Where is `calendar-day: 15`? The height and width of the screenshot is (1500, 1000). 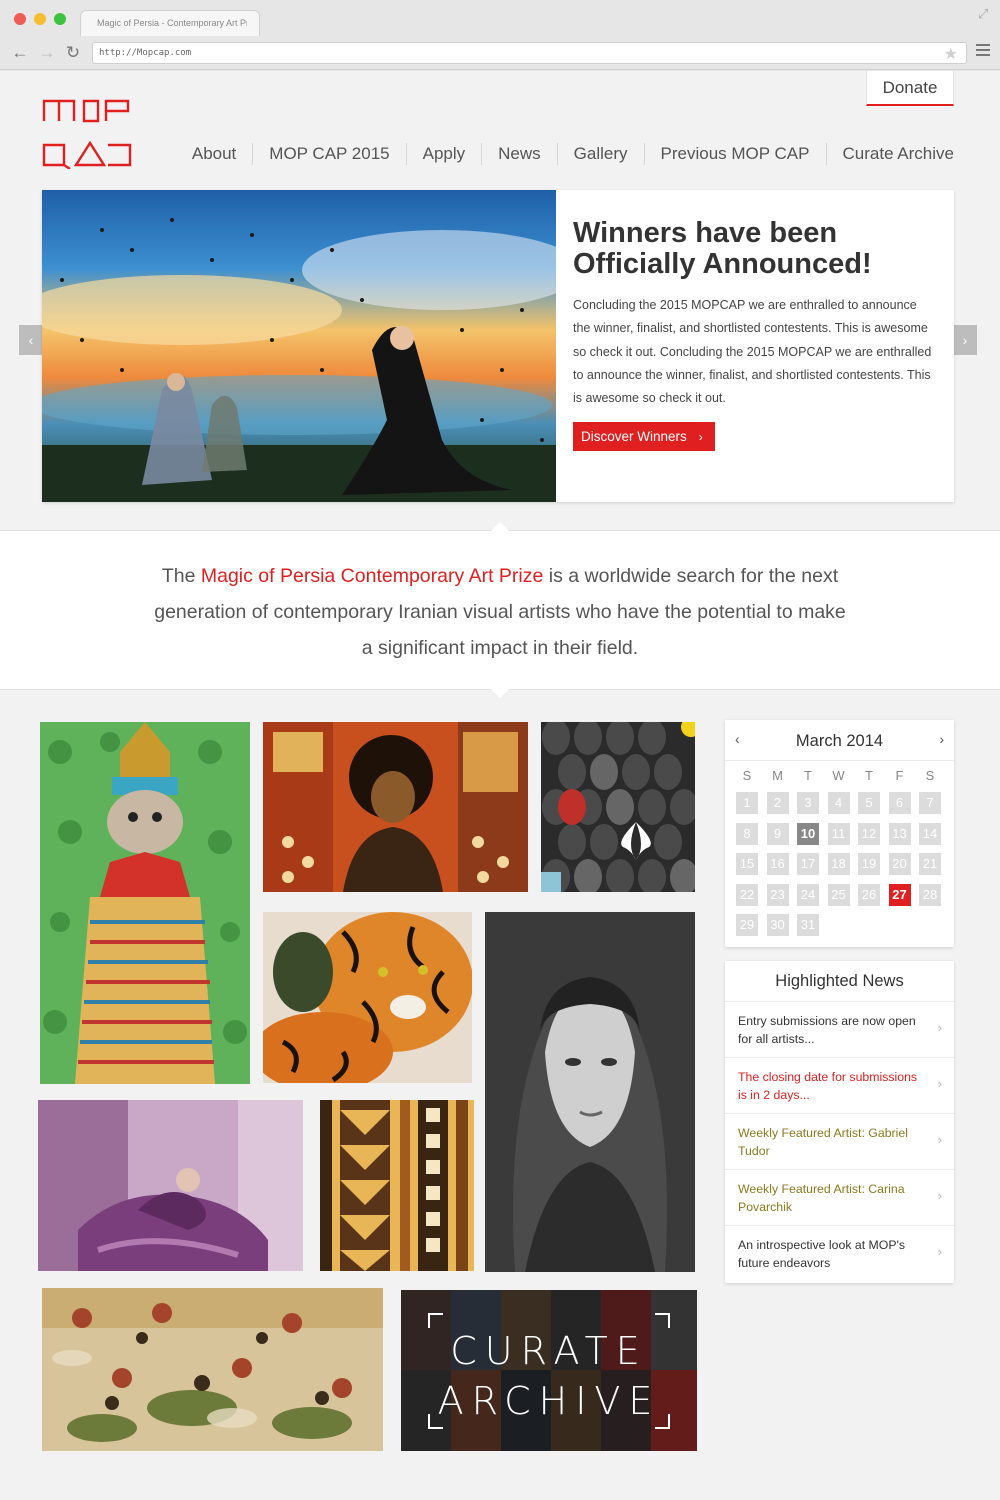 calendar-day: 15 is located at coordinates (747, 864).